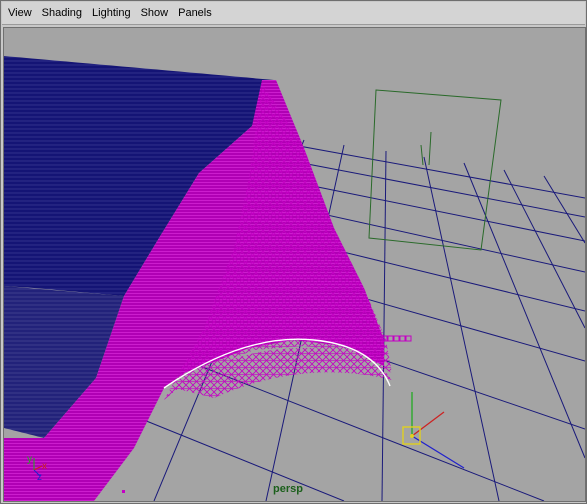 The height and width of the screenshot is (504, 587). I want to click on axis-label-z: z, so click(39, 477).